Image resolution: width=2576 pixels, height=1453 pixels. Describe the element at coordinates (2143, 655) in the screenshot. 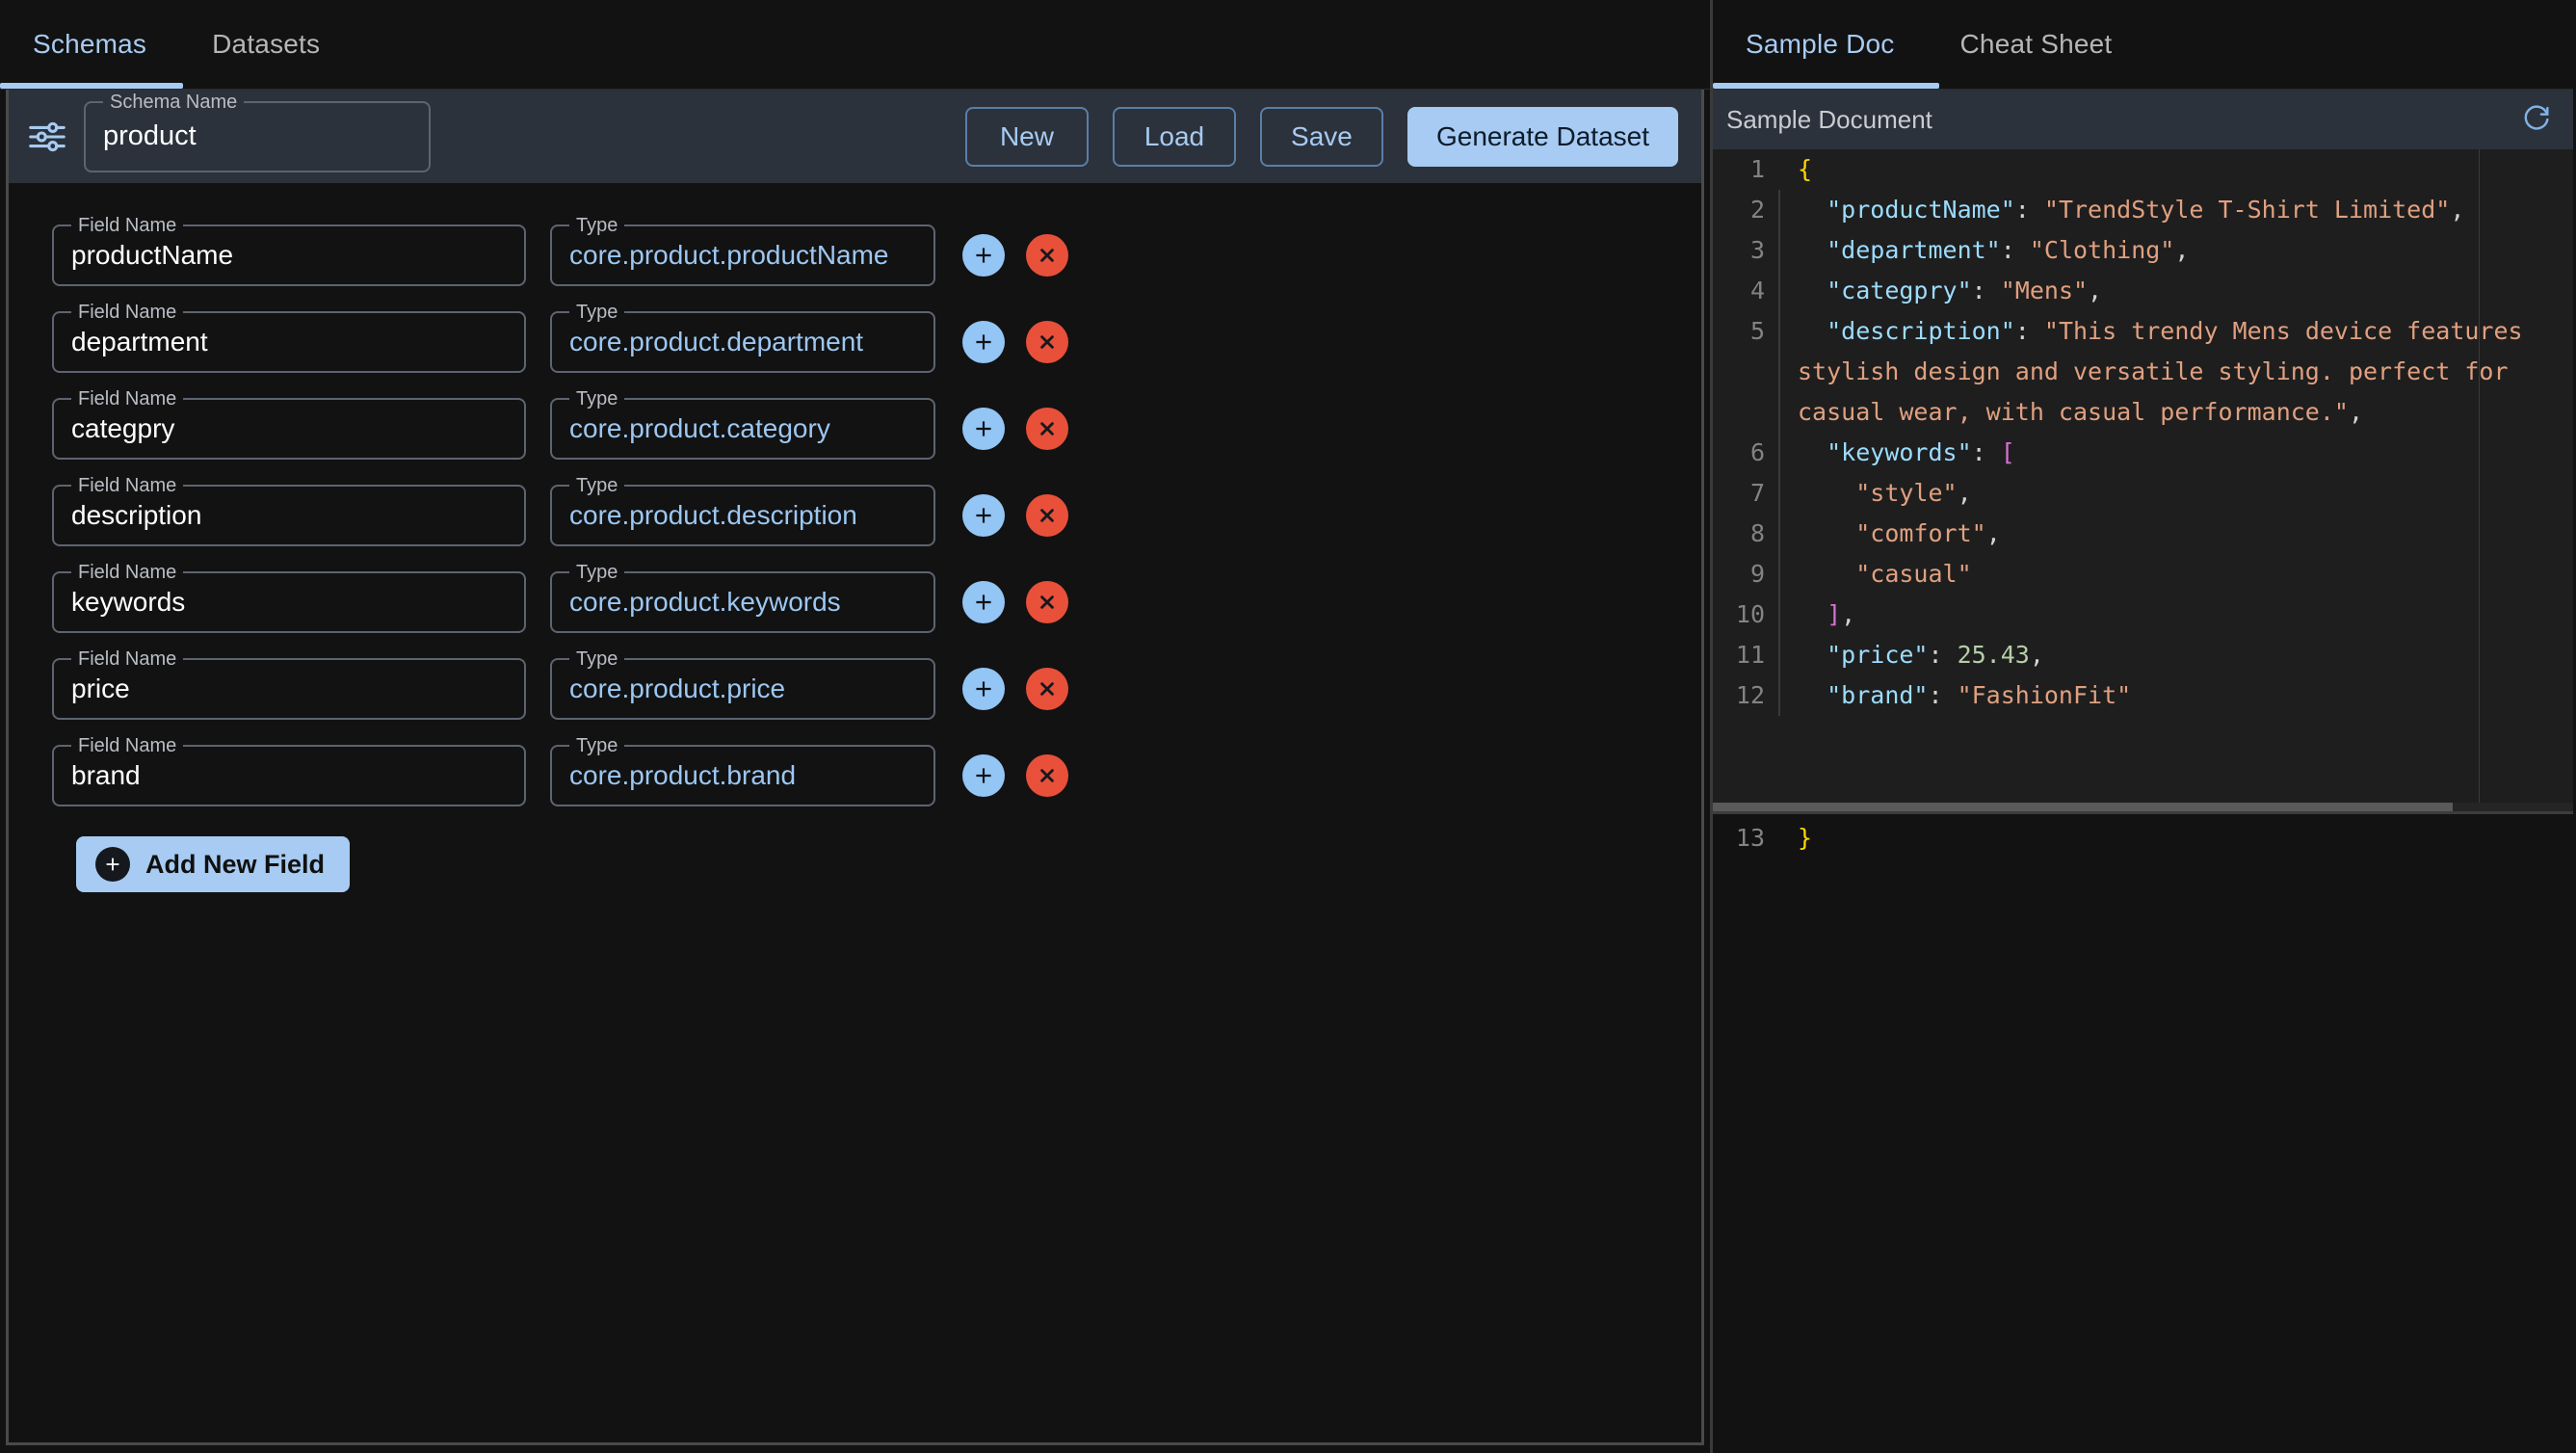

I see `code-line: 11 "price": 25.43,` at that location.